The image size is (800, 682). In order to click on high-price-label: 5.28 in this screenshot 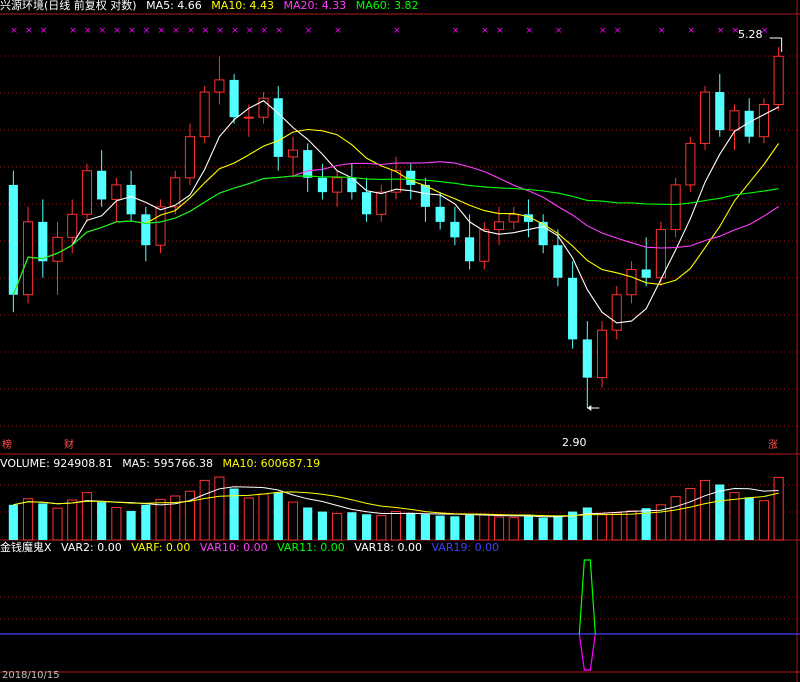, I will do `click(750, 34)`.